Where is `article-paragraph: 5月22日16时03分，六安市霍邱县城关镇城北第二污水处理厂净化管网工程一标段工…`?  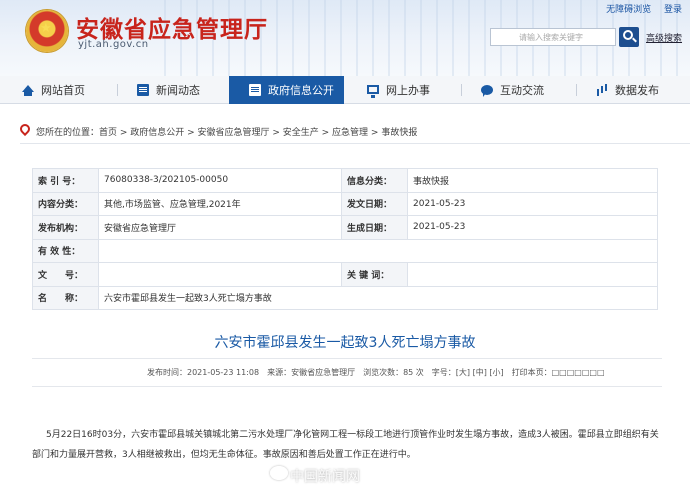
article-paragraph: 5月22日16时03分，六安市霍邱县城关镇城北第二污水处理厂净化管网工程一标段工… is located at coordinates (345, 445).